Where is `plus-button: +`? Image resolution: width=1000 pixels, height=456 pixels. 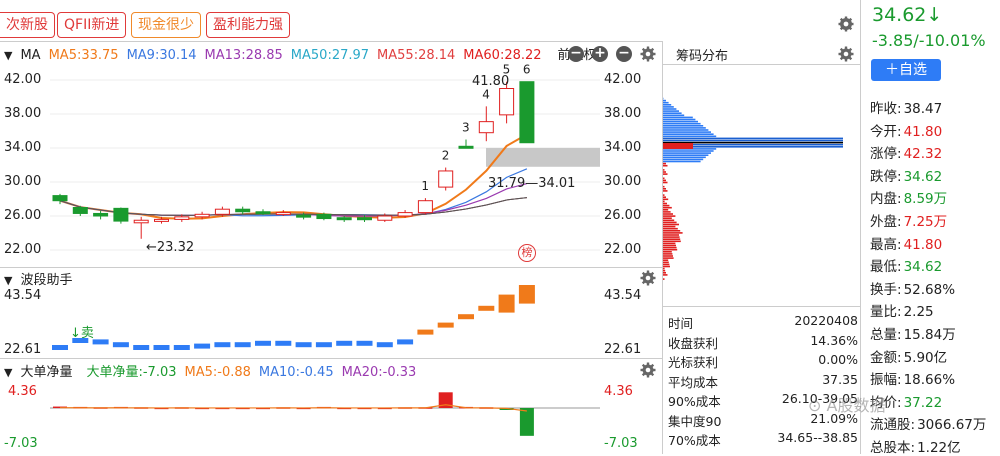
plus-button: + is located at coordinates (600, 54).